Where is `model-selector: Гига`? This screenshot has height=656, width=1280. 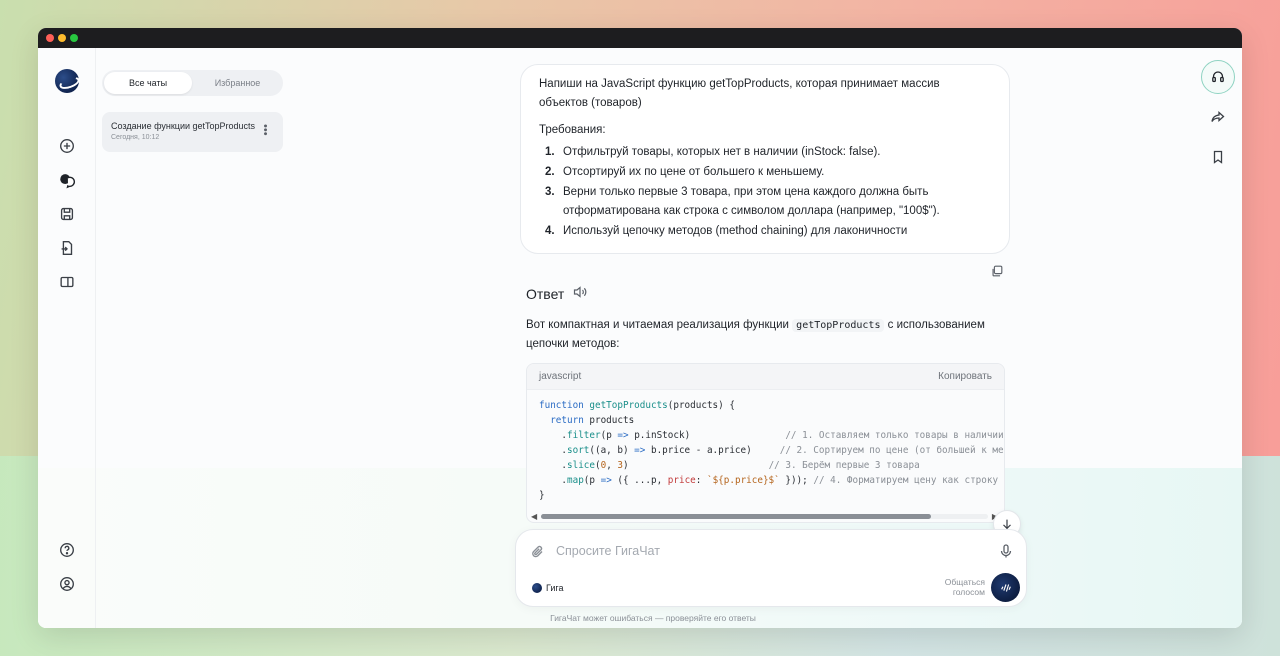 model-selector: Гига is located at coordinates (548, 588).